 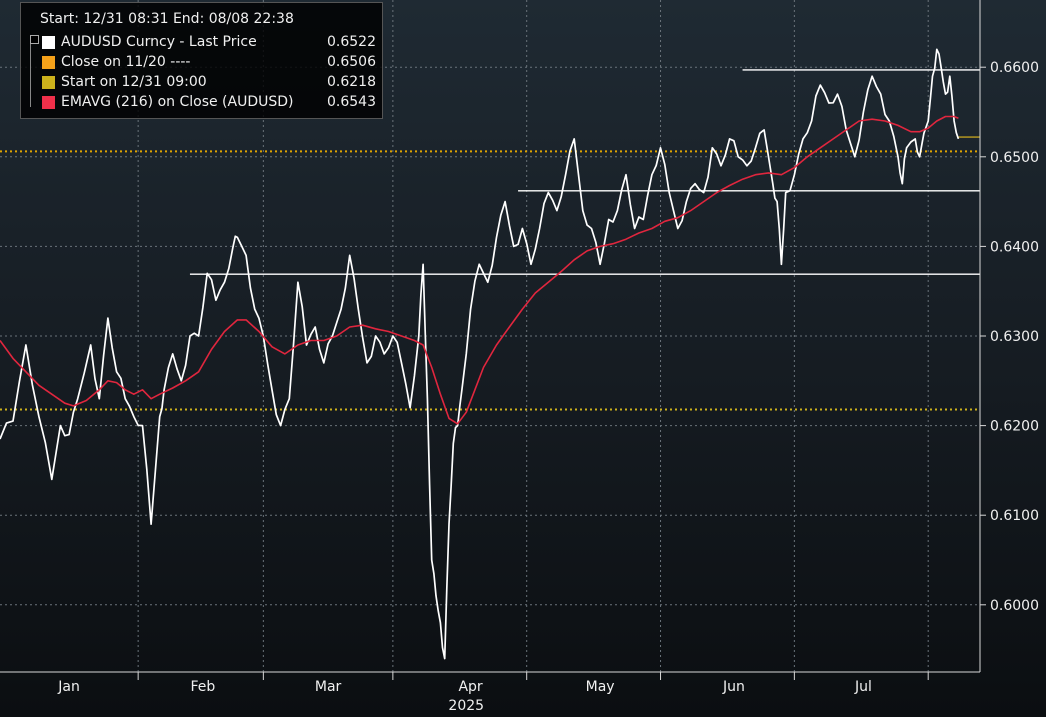 I want to click on y-tick-label: 0.6600, so click(x=1014, y=68).